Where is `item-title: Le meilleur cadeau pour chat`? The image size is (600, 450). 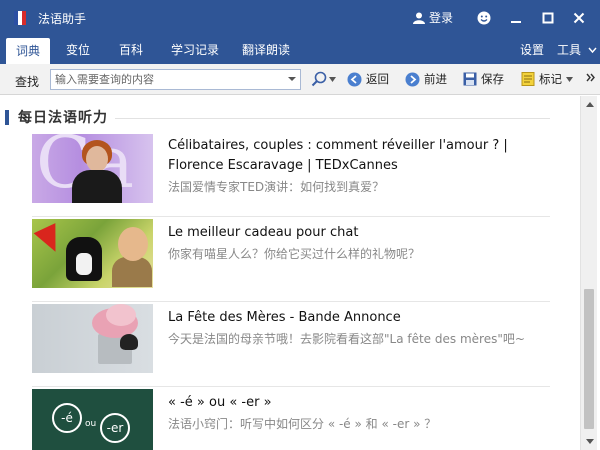 item-title: Le meilleur cadeau pour chat is located at coordinates (358, 233).